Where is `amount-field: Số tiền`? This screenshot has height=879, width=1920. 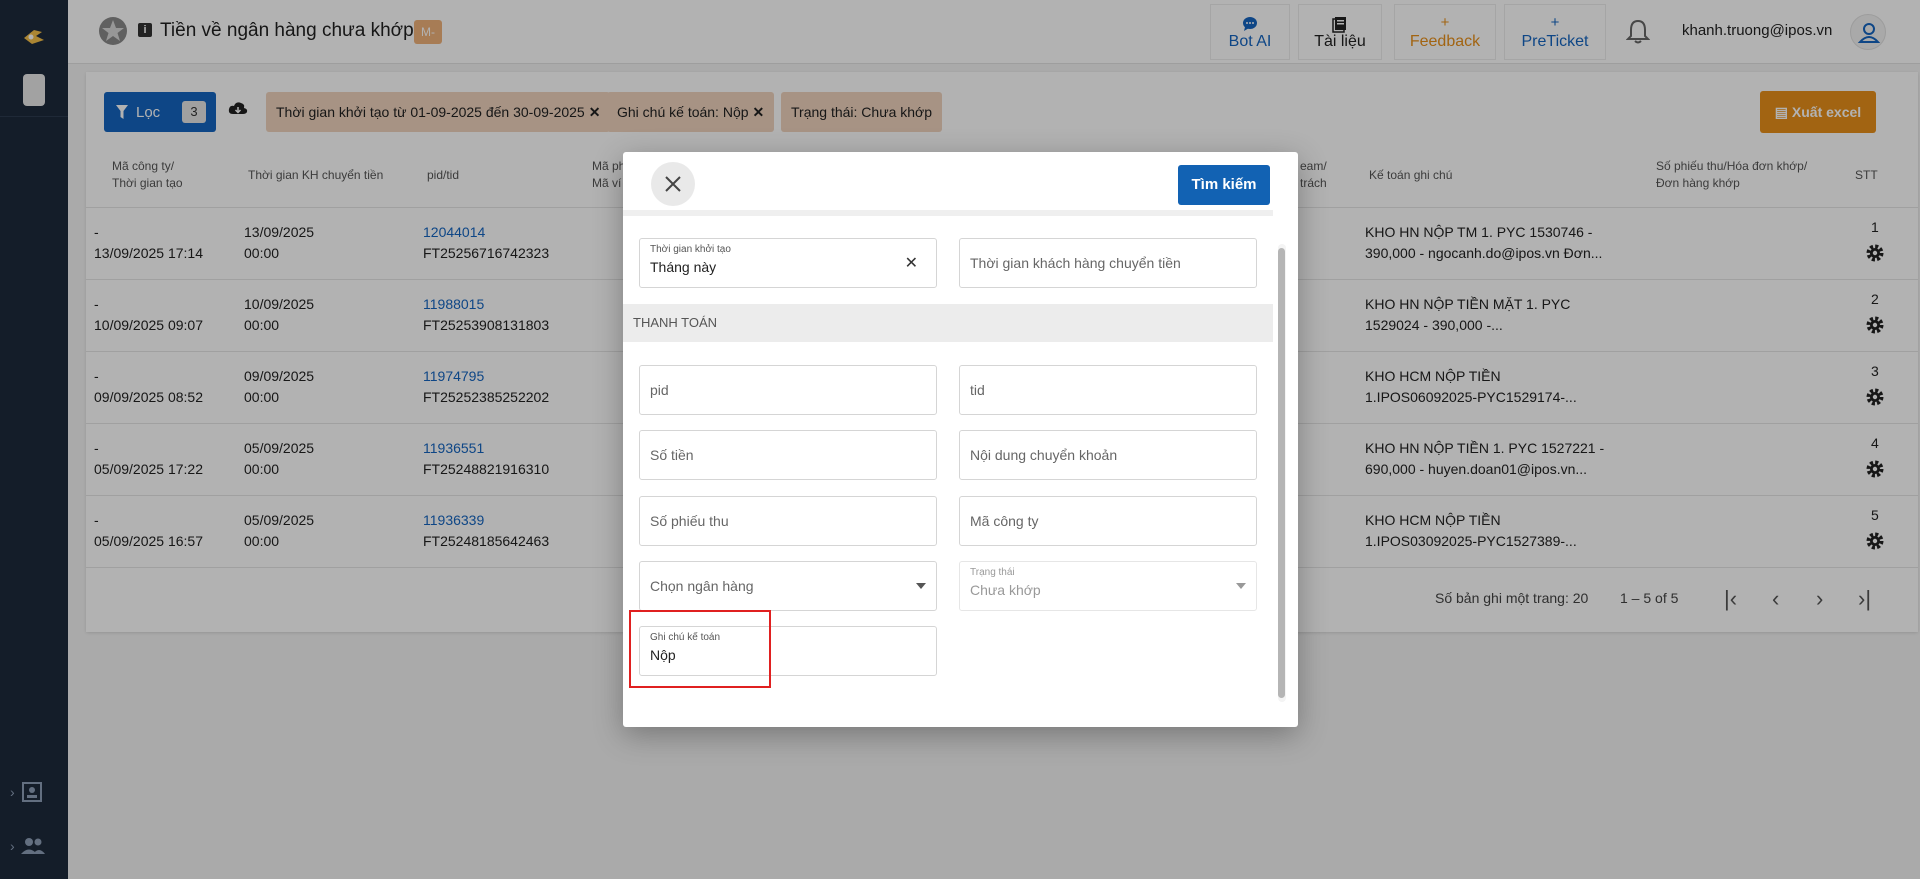 amount-field: Số tiền is located at coordinates (788, 455).